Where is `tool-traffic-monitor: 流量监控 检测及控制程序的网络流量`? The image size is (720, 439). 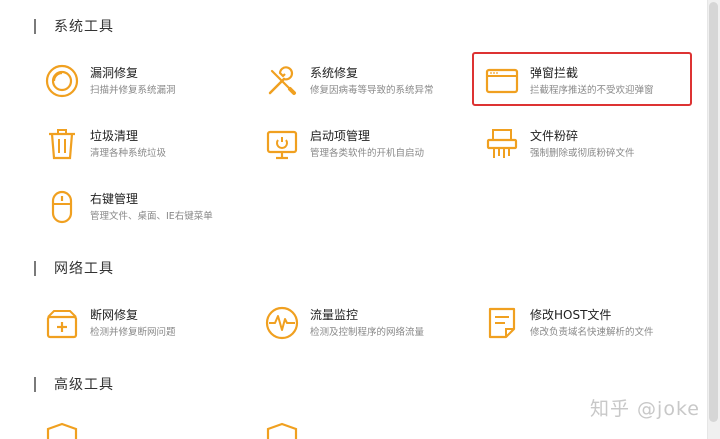 tool-traffic-monitor: 流量监控 检测及控制程序的网络流量 is located at coordinates (366, 323).